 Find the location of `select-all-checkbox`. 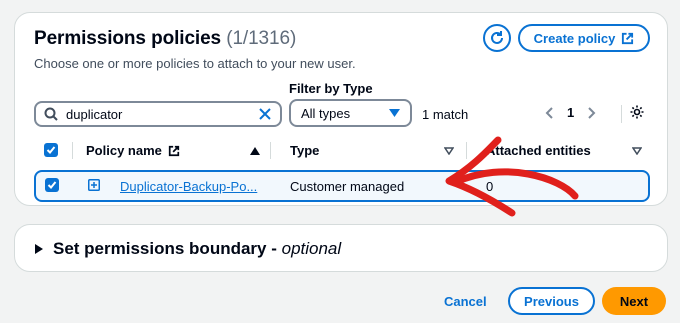

select-all-checkbox is located at coordinates (51, 150).